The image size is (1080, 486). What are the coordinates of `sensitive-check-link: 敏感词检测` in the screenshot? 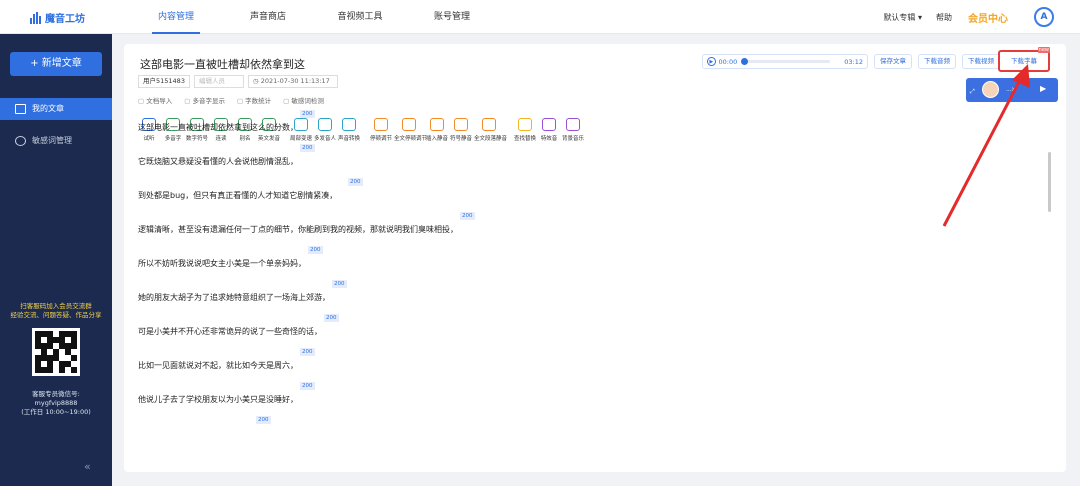 It's located at (303, 100).